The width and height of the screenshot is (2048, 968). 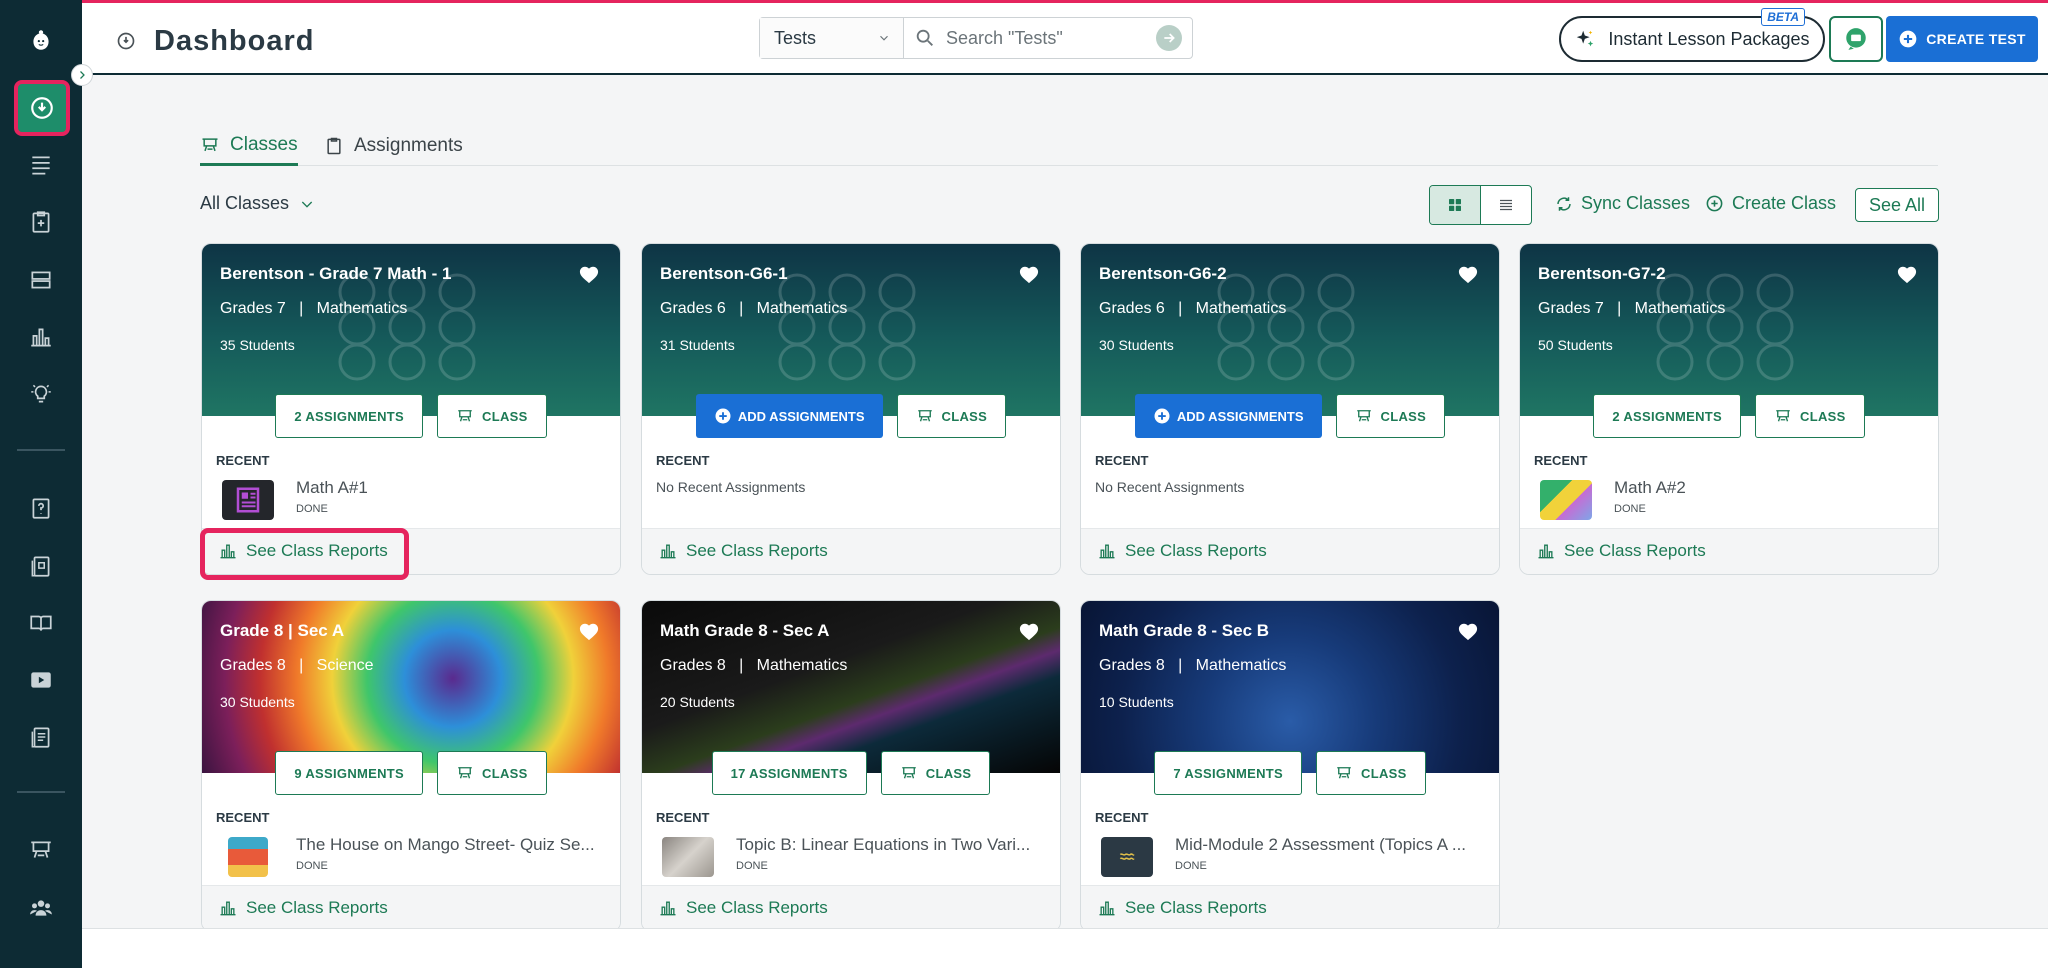 I want to click on dashboard-icon, so click(x=42, y=108).